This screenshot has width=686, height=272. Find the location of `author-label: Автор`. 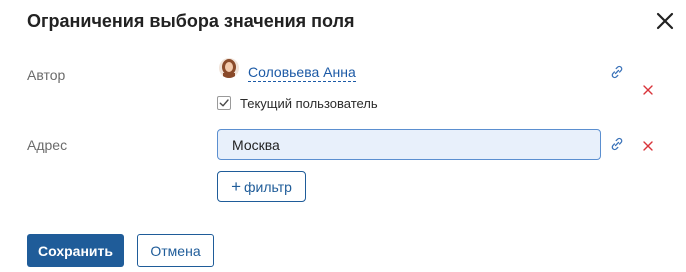

author-label: Автор is located at coordinates (46, 75).